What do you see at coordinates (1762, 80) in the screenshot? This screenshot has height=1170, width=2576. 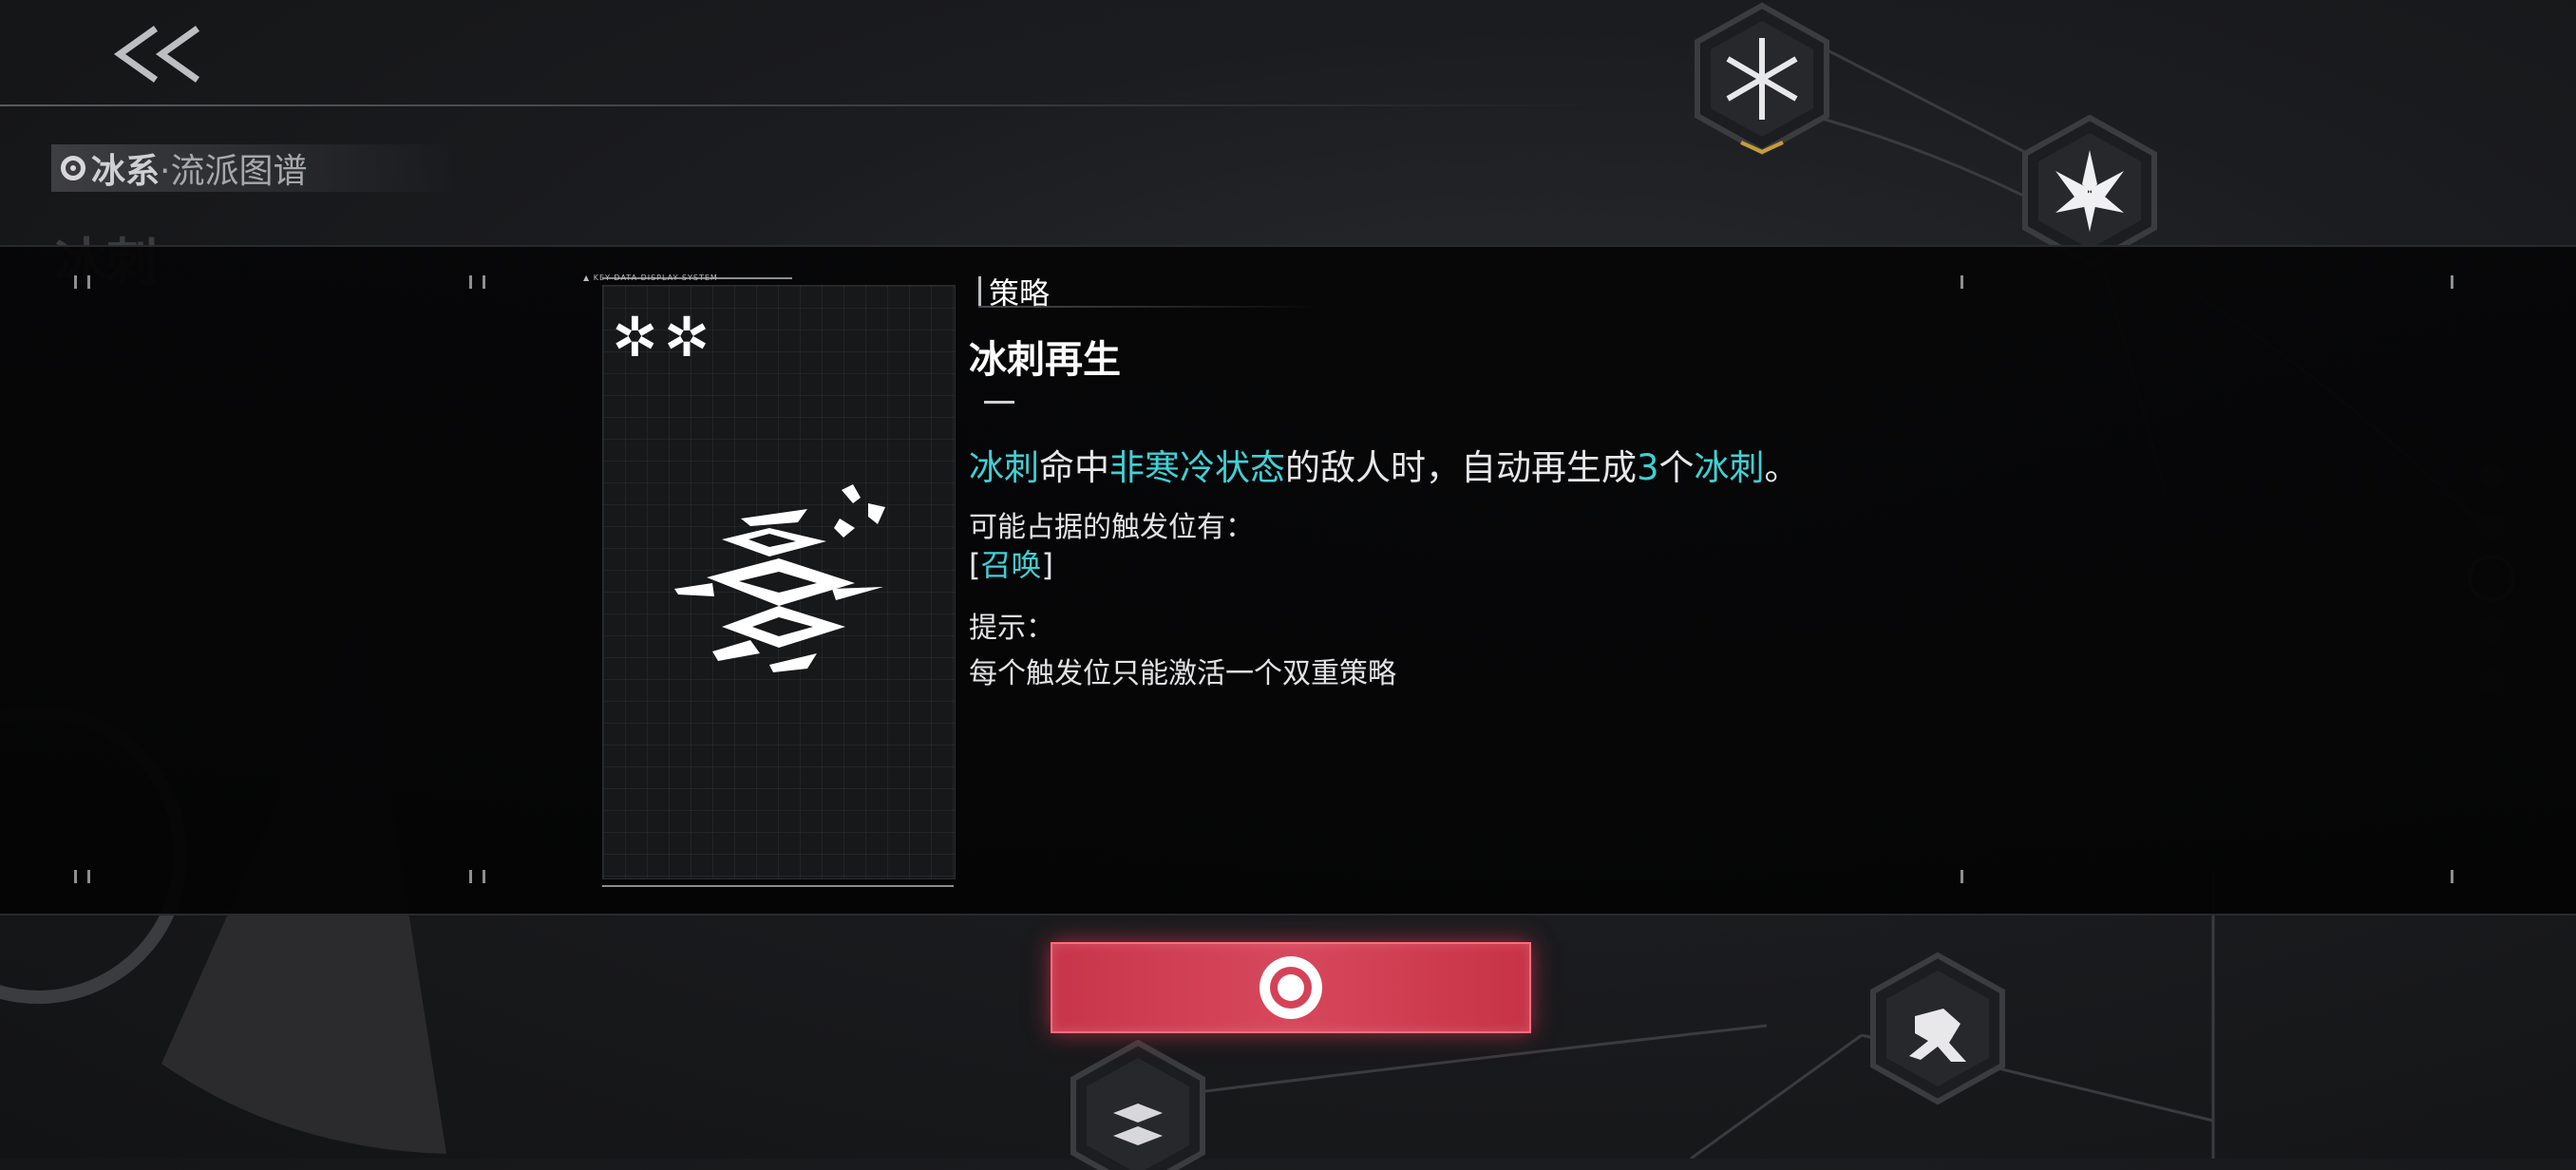 I see `snowflake-node-icon` at bounding box center [1762, 80].